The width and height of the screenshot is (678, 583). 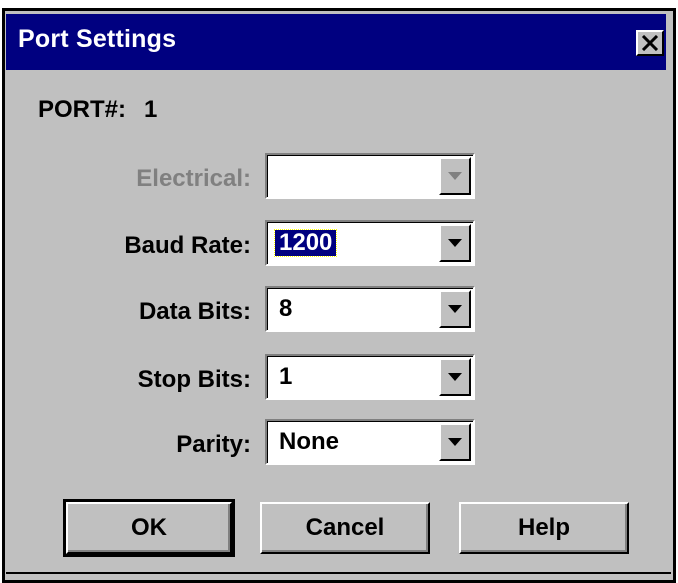 I want to click on data-bits-dropdown: 8, so click(x=370, y=309).